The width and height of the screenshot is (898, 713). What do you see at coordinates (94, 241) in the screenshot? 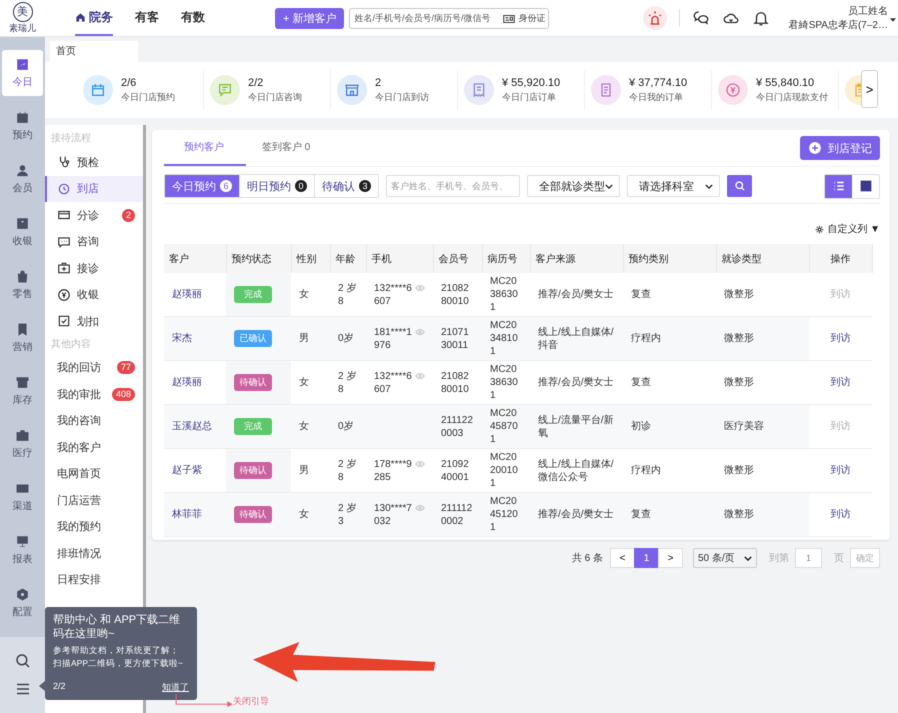
I see `submenu-item: 咨询` at bounding box center [94, 241].